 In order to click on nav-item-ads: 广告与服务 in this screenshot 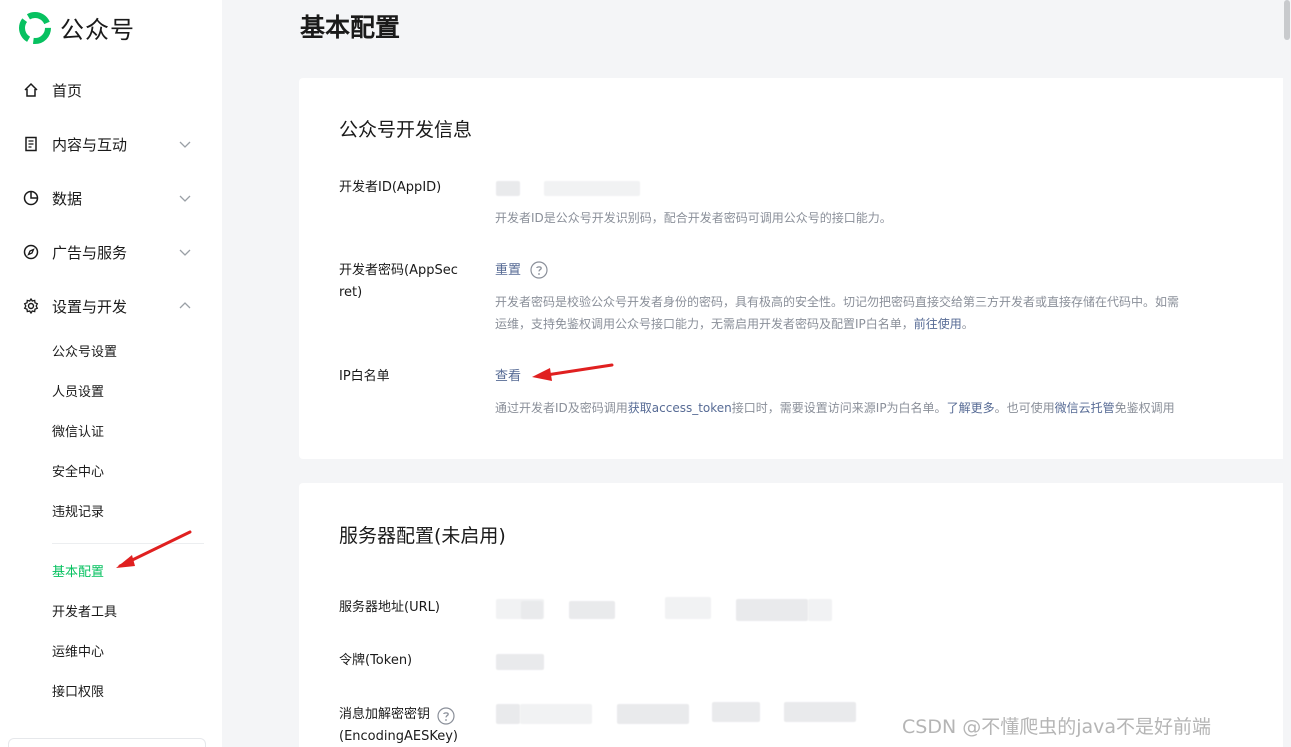, I will do `click(107, 252)`.